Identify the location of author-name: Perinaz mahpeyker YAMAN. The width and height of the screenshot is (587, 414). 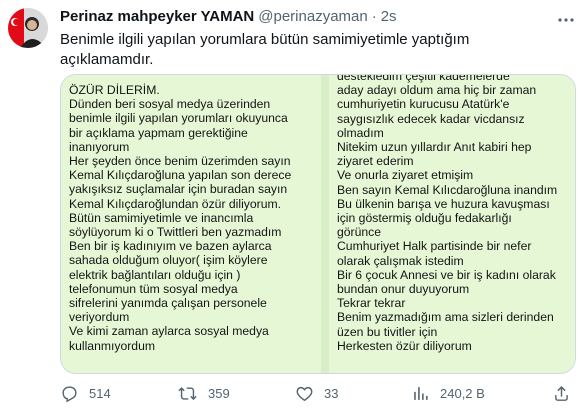
(157, 16).